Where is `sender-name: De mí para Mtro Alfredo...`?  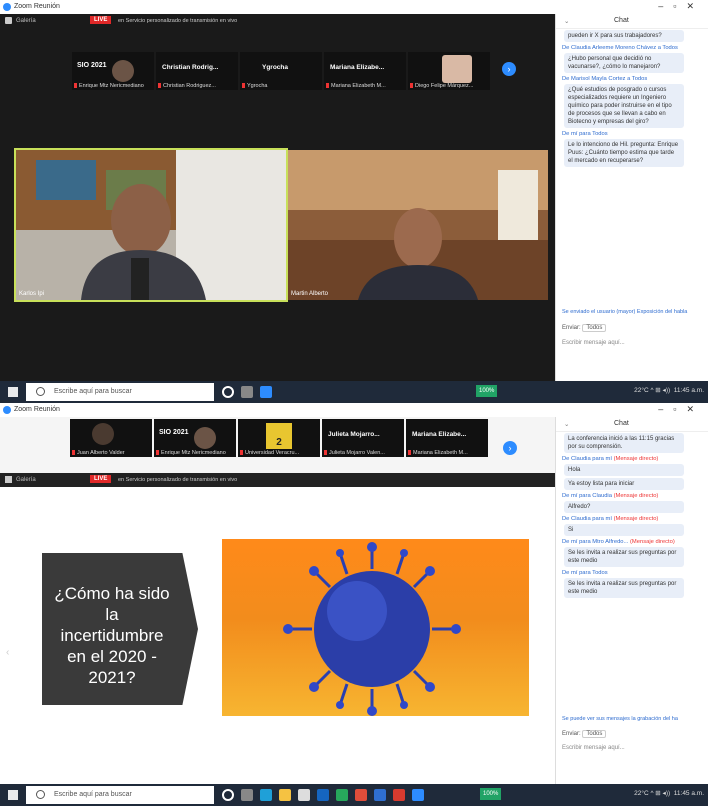 sender-name: De mí para Mtro Alfredo... is located at coordinates (595, 542).